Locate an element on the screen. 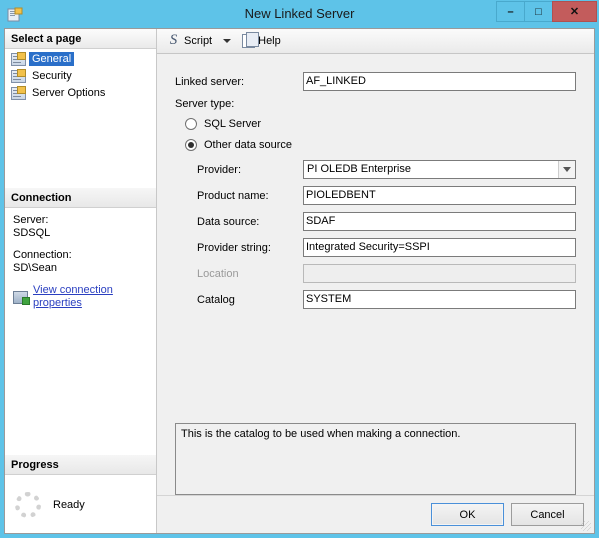  help-button: Help is located at coordinates (261, 40).